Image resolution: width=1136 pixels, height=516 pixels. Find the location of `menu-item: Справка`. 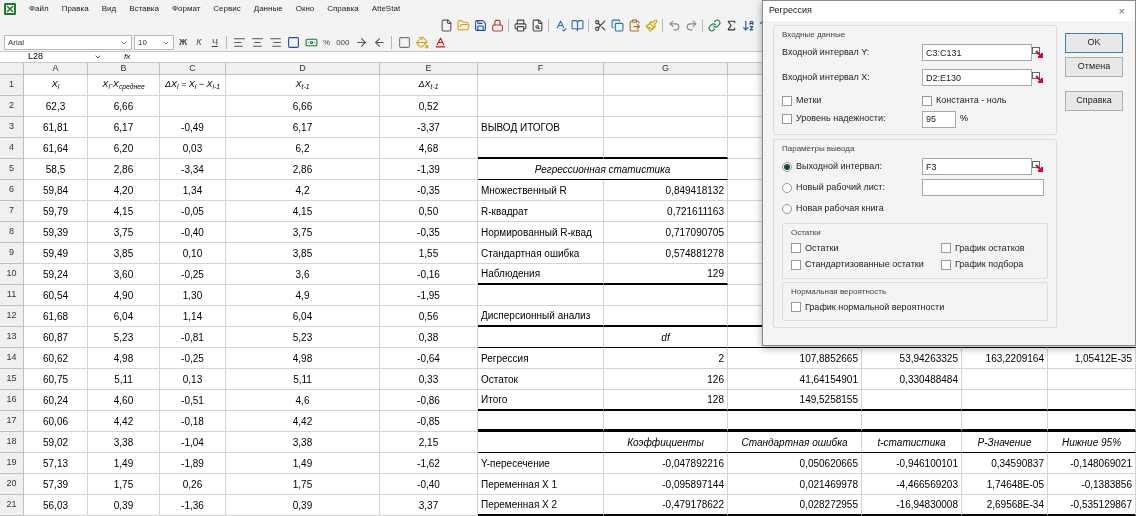

menu-item: Справка is located at coordinates (343, 8).